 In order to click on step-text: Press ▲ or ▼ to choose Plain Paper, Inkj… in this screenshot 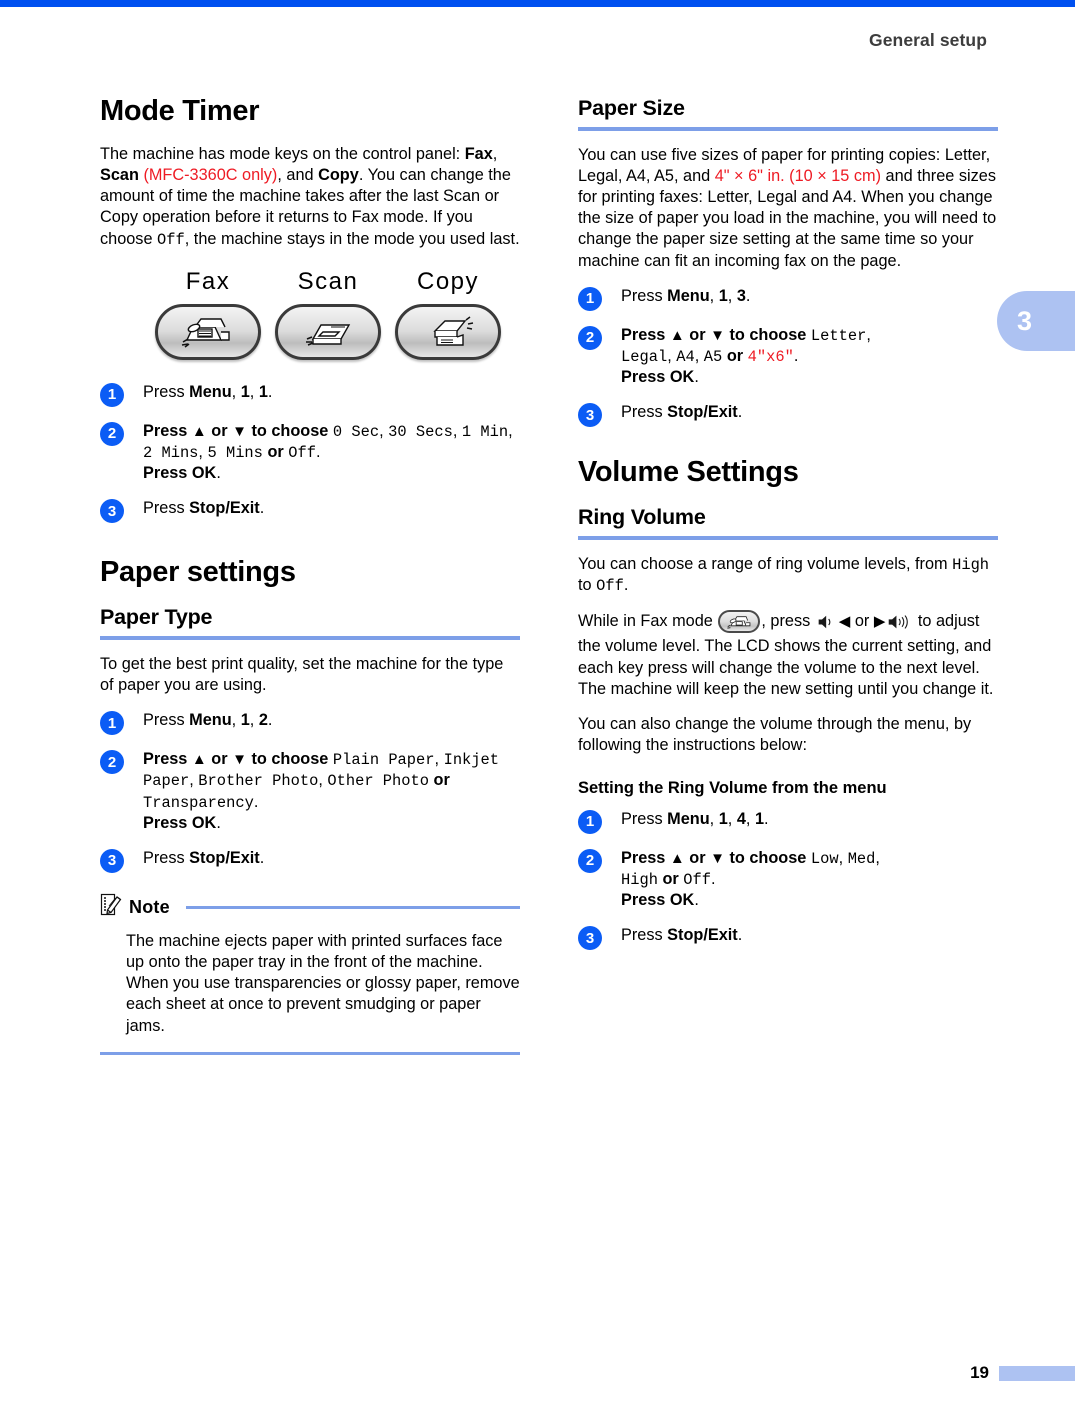, I will do `click(321, 791)`.